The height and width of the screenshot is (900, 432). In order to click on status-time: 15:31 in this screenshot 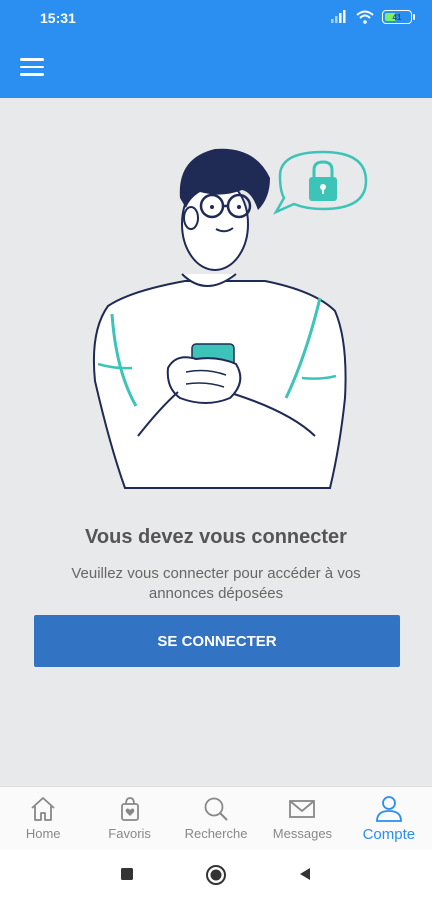, I will do `click(58, 18)`.